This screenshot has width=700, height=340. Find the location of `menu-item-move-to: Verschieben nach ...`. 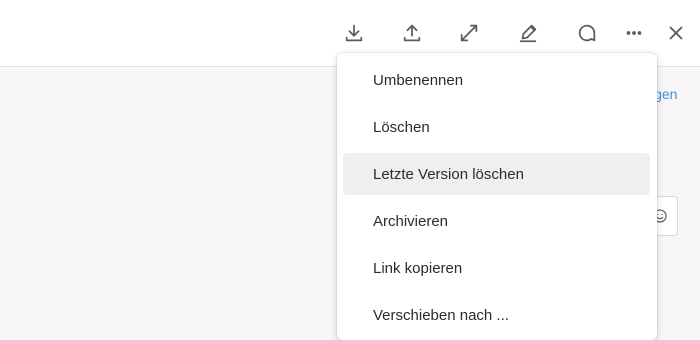

menu-item-move-to: Verschieben nach ... is located at coordinates (496, 315).